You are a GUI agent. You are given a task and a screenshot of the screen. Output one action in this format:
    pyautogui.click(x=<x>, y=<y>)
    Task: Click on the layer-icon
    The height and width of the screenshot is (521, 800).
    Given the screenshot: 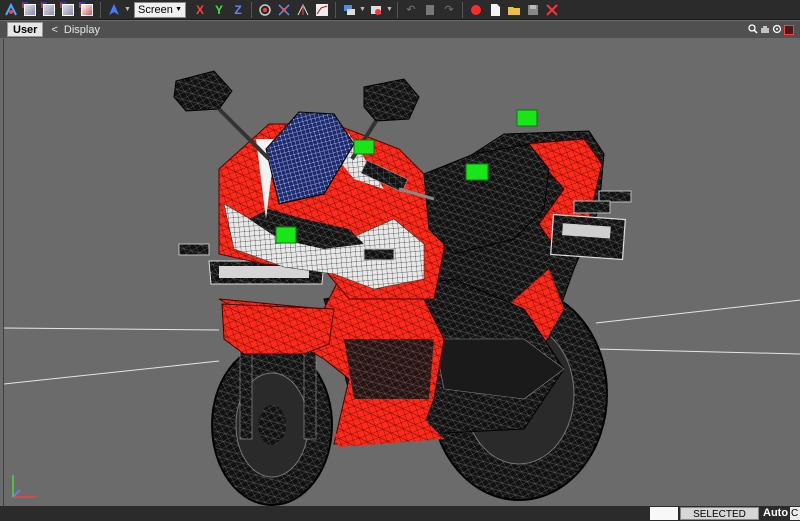 What is the action you would take?
    pyautogui.click(x=349, y=10)
    